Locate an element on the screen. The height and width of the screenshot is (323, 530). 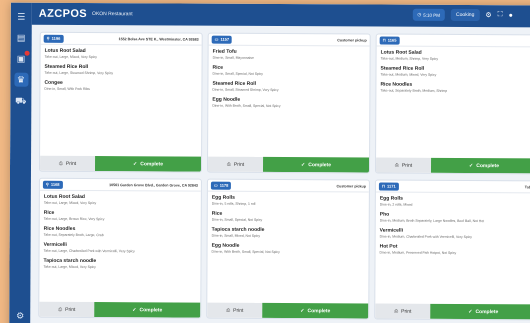
notifications-icon: ▣ is located at coordinates (22, 58).